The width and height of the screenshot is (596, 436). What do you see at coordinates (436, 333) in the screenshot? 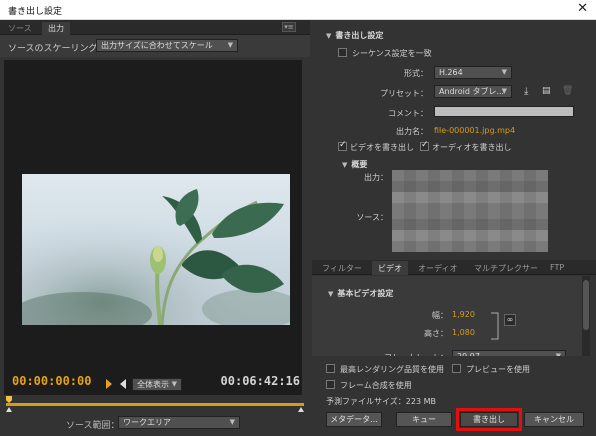
I see `height-label: 高さ：` at bounding box center [436, 333].